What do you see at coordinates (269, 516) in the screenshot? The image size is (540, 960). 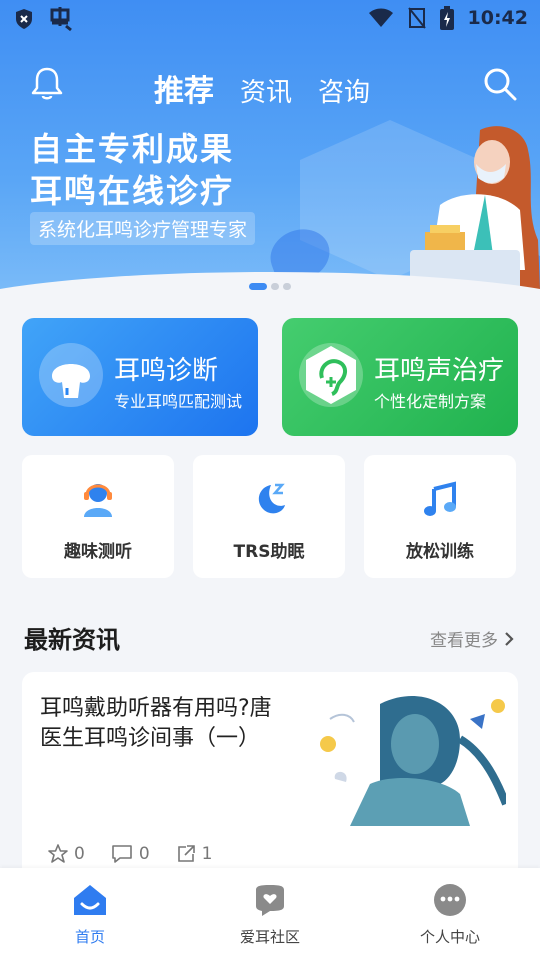 I see `trs-sleep-card: TRS助眠` at bounding box center [269, 516].